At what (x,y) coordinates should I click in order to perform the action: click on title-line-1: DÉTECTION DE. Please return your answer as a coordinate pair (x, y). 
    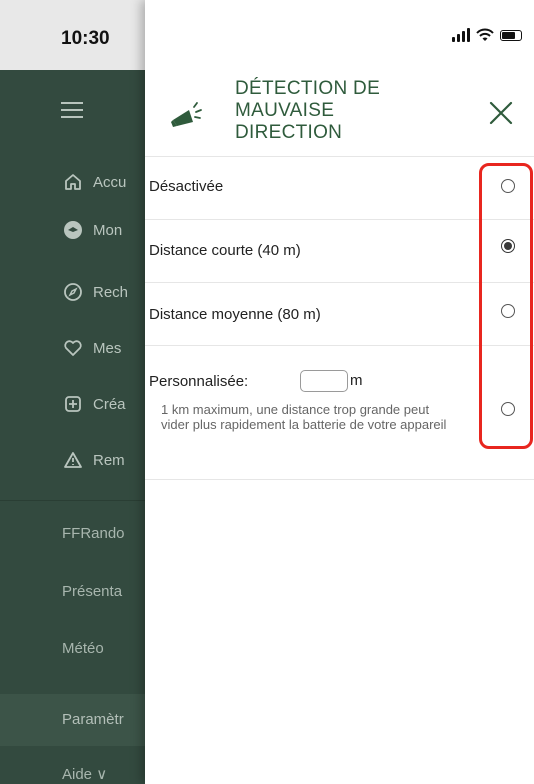
    Looking at the image, I should click on (308, 88).